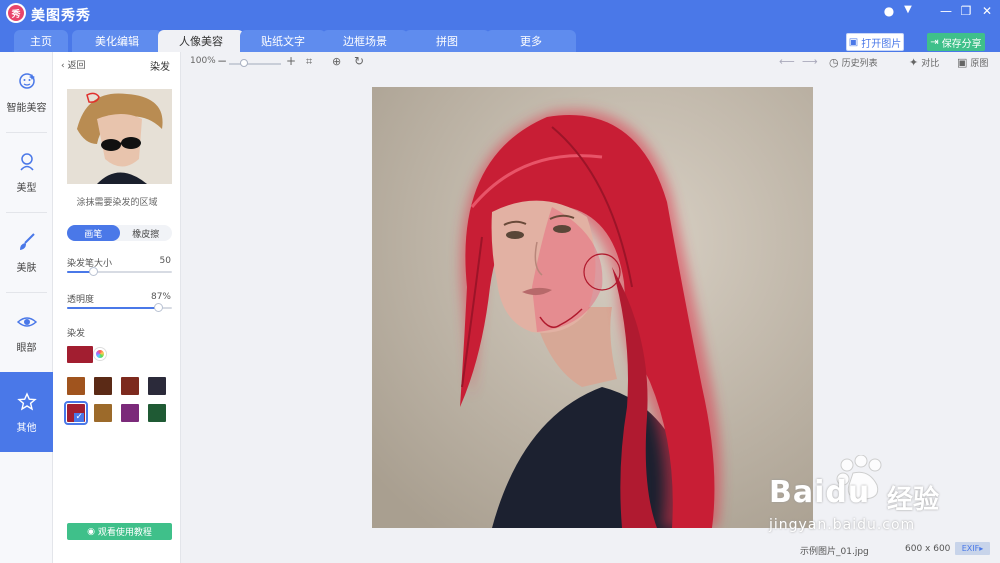 The width and height of the screenshot is (1000, 563). Describe the element at coordinates (244, 63) in the screenshot. I see `zoom-slider-knob` at that location.